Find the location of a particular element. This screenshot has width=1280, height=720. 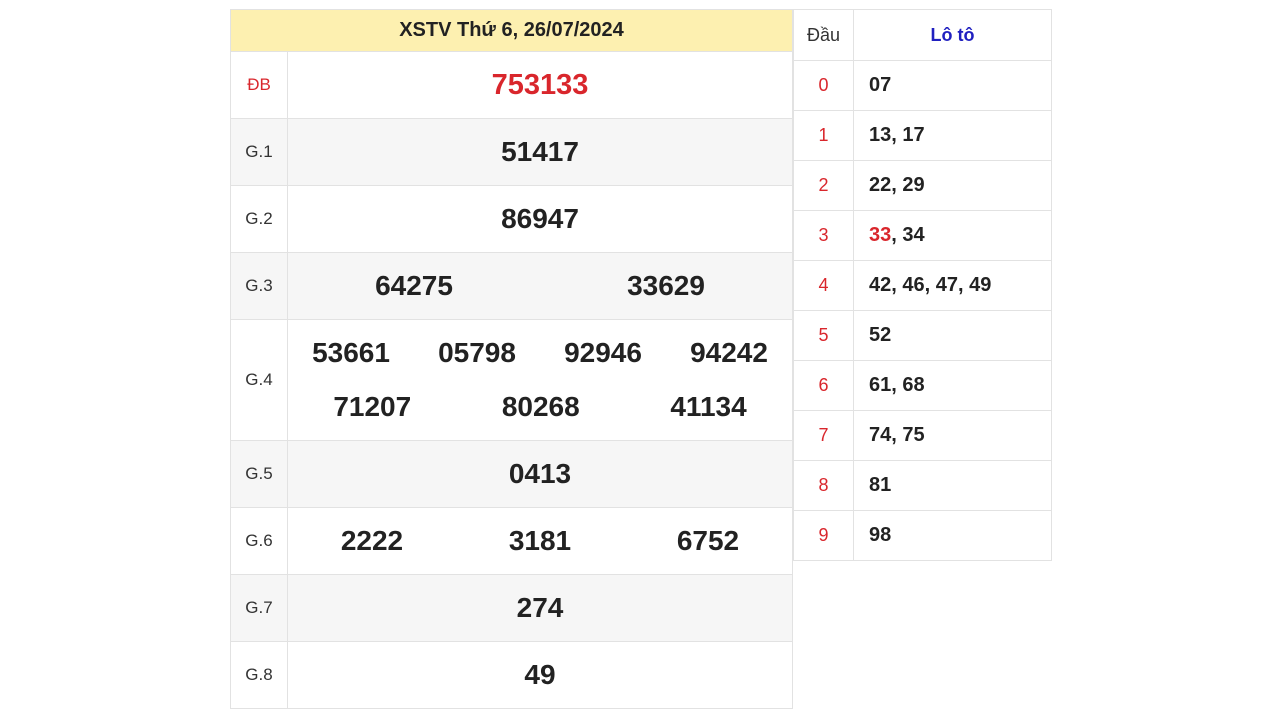

prize-row-g7: G.7 274 is located at coordinates (511, 608).